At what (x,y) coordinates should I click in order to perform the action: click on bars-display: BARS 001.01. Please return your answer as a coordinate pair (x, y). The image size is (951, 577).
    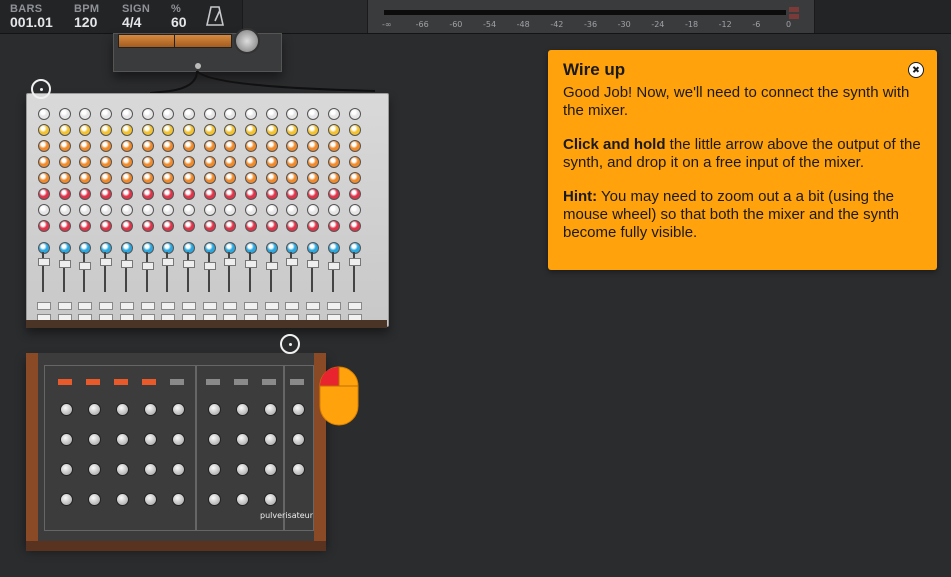
    Looking at the image, I should click on (31, 16).